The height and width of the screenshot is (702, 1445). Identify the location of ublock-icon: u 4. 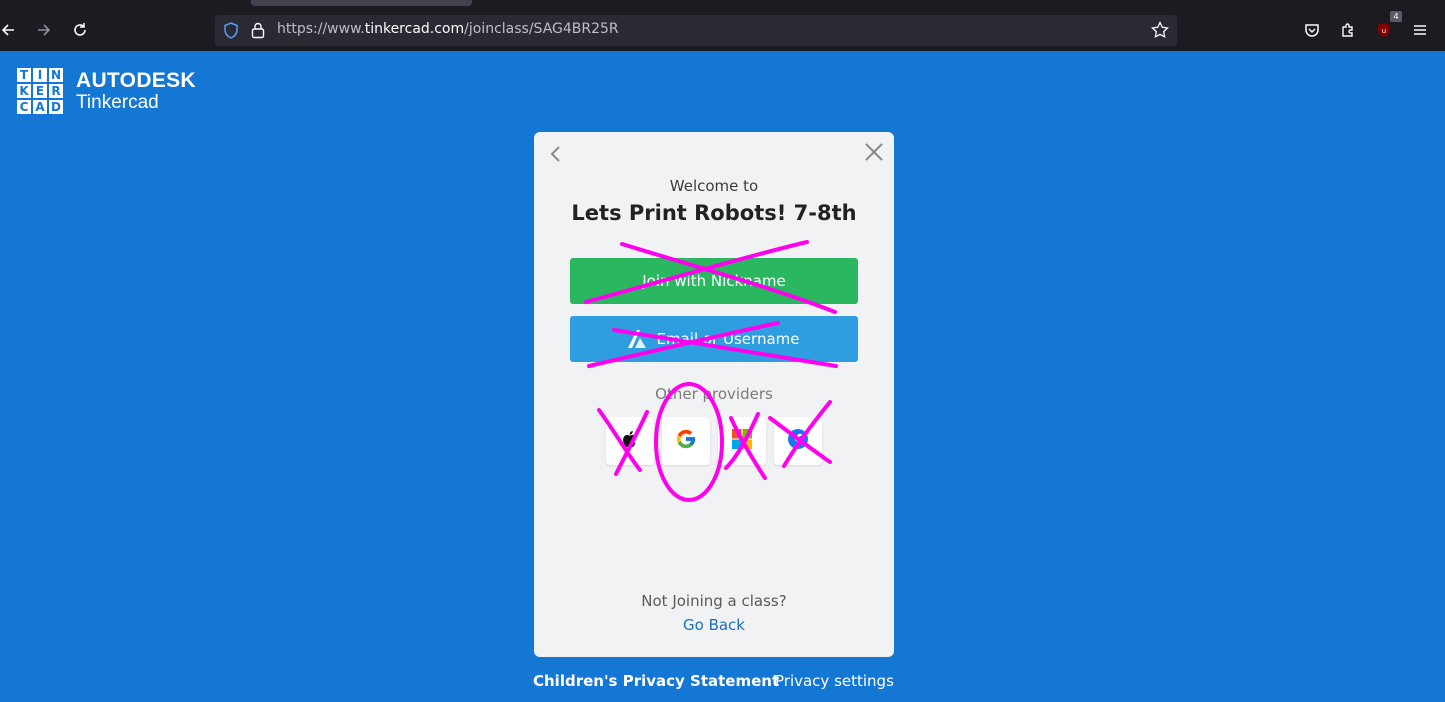
(1386, 27).